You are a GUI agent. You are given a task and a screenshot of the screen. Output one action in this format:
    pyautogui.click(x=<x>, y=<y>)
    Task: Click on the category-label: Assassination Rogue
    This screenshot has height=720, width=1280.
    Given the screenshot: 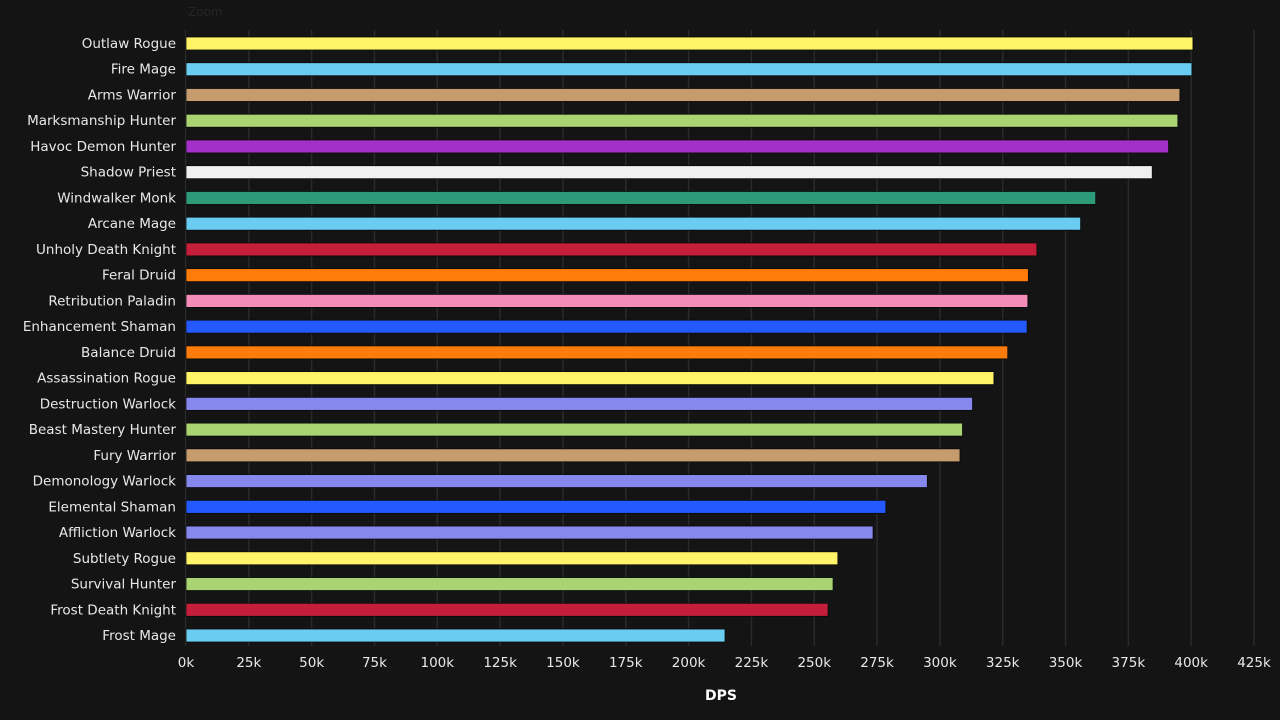 What is the action you would take?
    pyautogui.click(x=106, y=379)
    